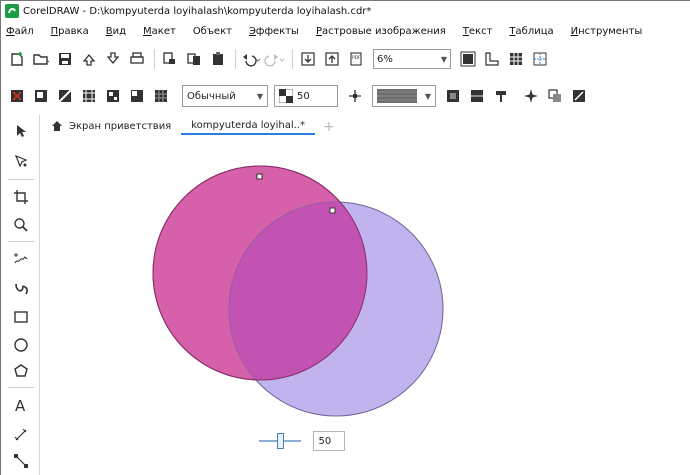 The height and width of the screenshot is (475, 690). What do you see at coordinates (501, 96) in the screenshot?
I see `freeze-transparency-icon` at bounding box center [501, 96].